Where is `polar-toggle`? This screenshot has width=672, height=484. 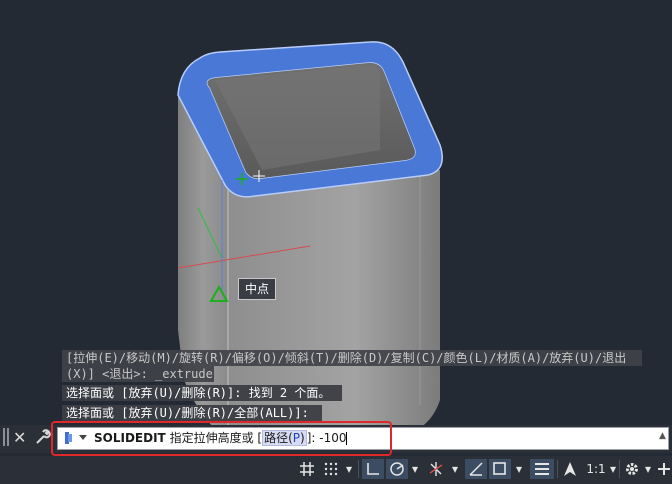 polar-toggle is located at coordinates (397, 469).